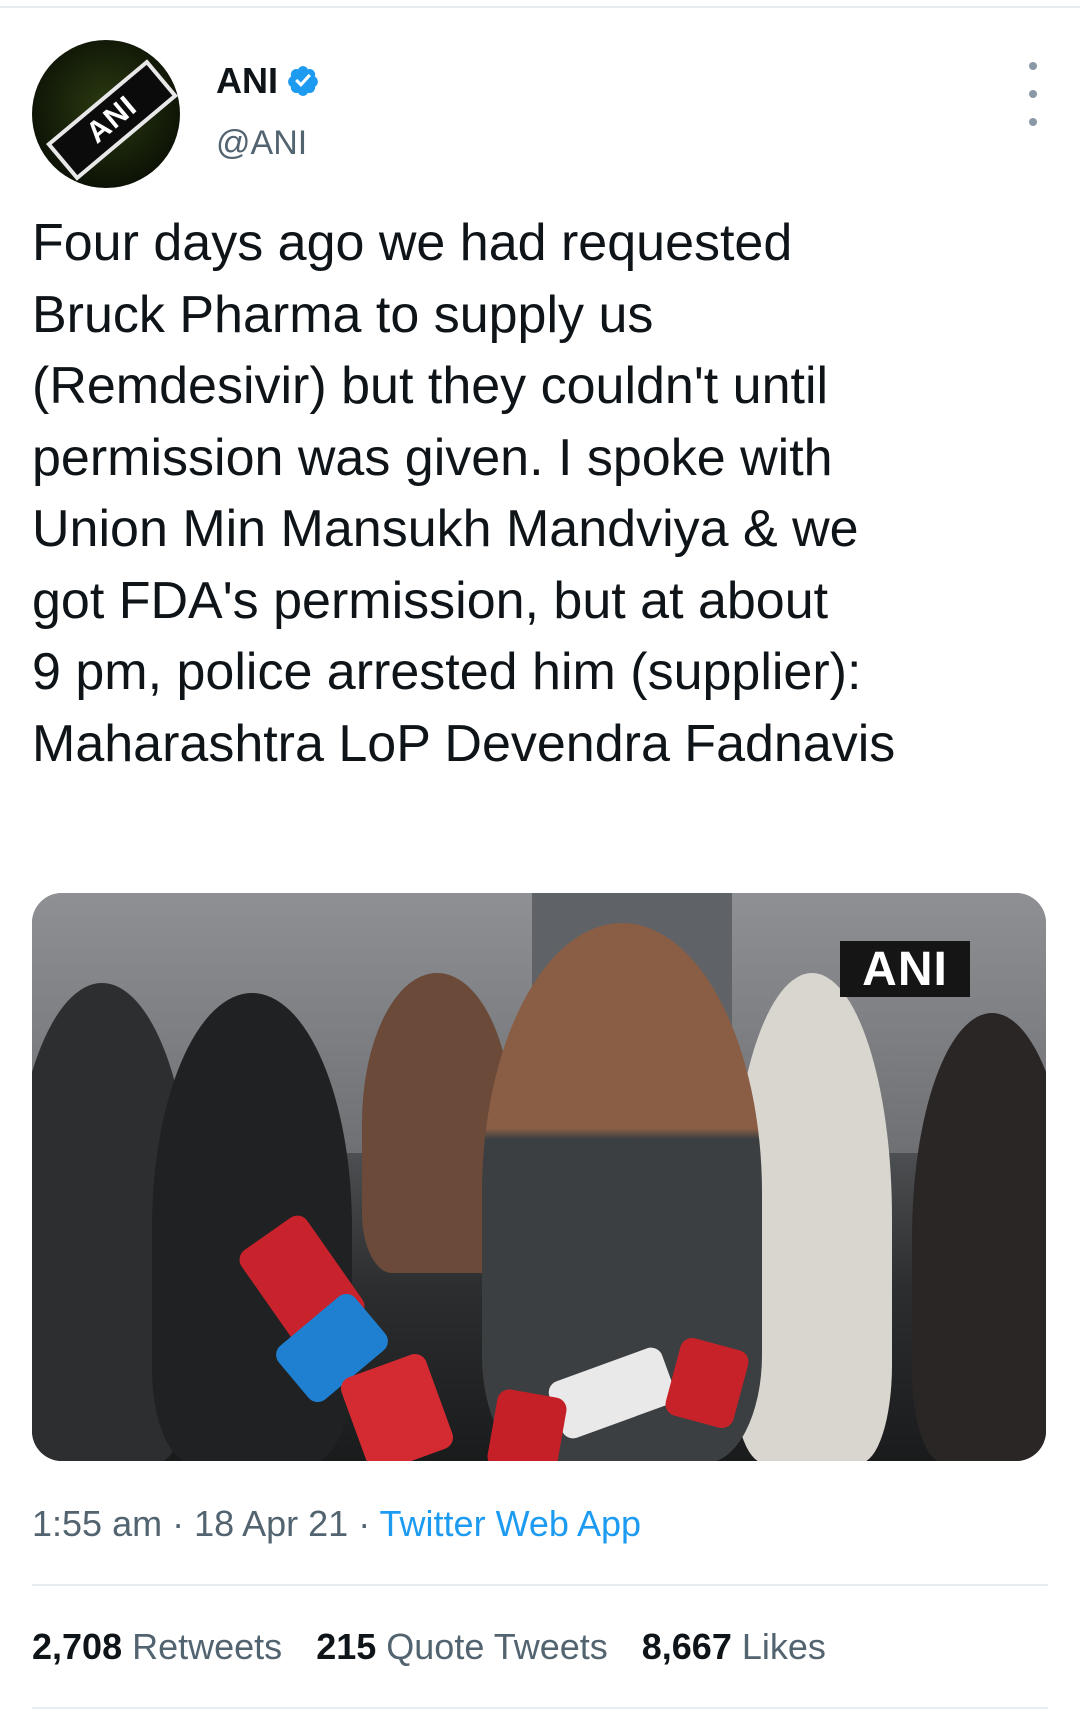 The width and height of the screenshot is (1080, 1712). Describe the element at coordinates (510, 1523) in the screenshot. I see `tweet-source-link: Twitter Web App` at that location.